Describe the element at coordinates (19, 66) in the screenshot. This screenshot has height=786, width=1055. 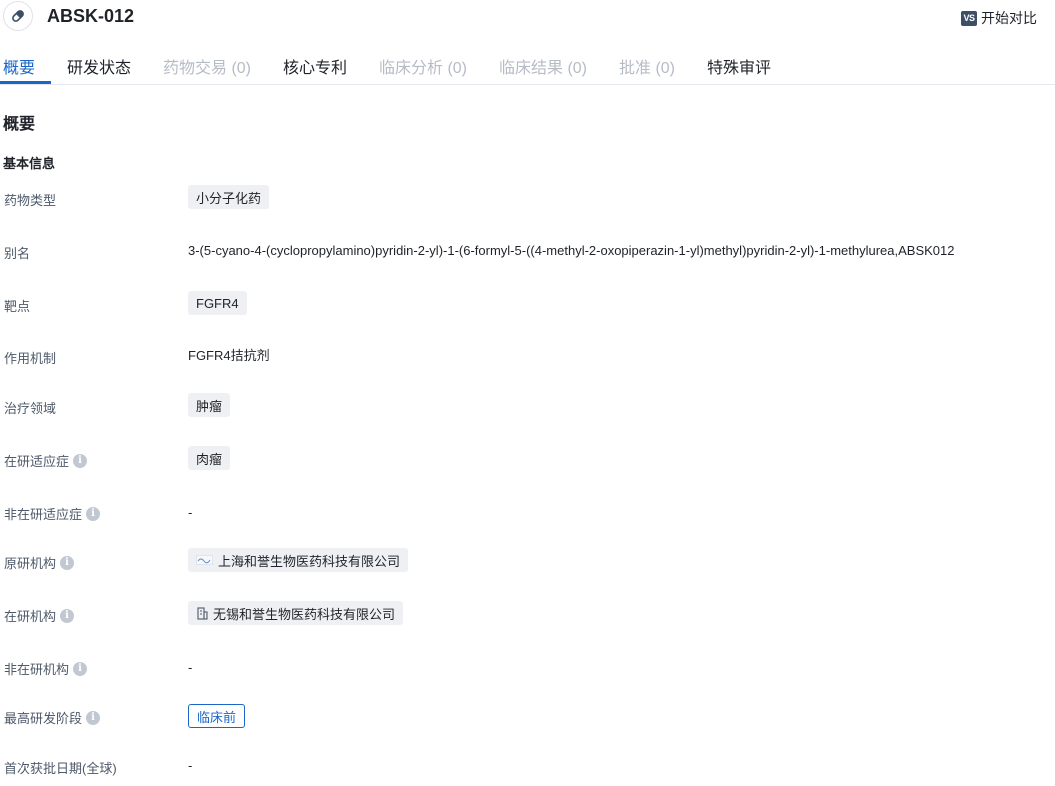
I see `tab-overview: 概要` at that location.